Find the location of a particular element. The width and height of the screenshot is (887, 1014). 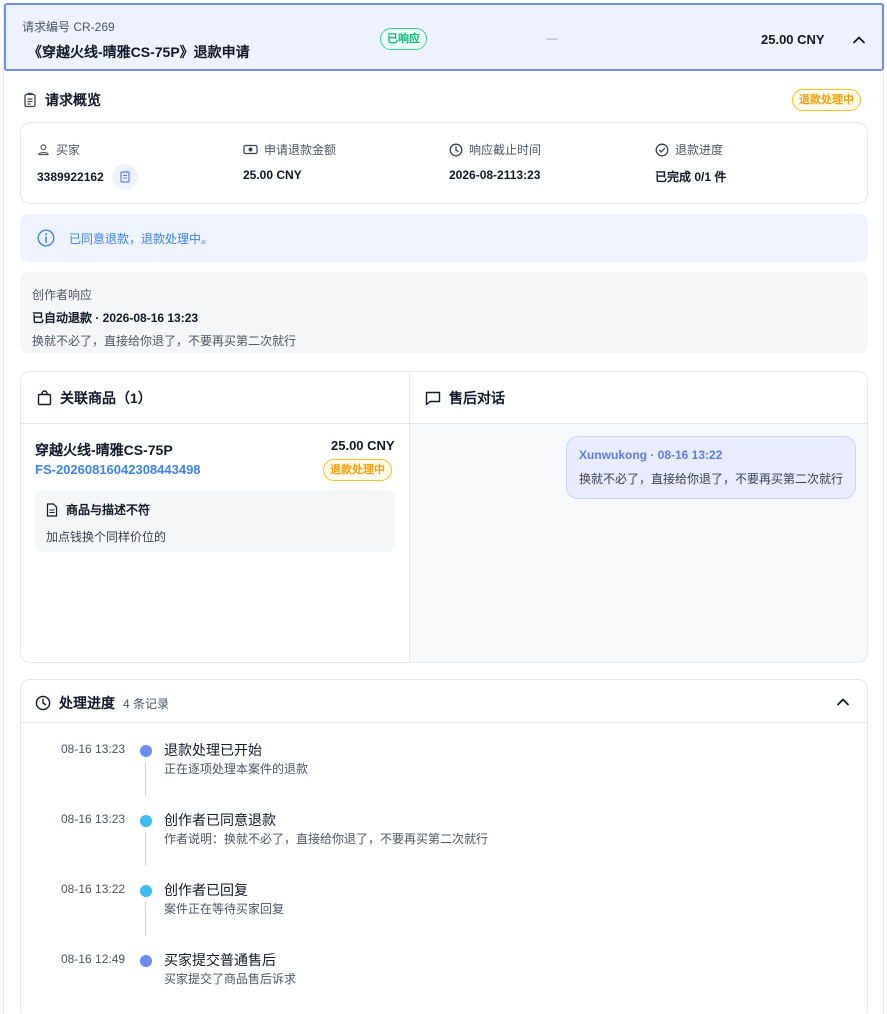

header-amount: 25.00 CNY is located at coordinates (793, 39).